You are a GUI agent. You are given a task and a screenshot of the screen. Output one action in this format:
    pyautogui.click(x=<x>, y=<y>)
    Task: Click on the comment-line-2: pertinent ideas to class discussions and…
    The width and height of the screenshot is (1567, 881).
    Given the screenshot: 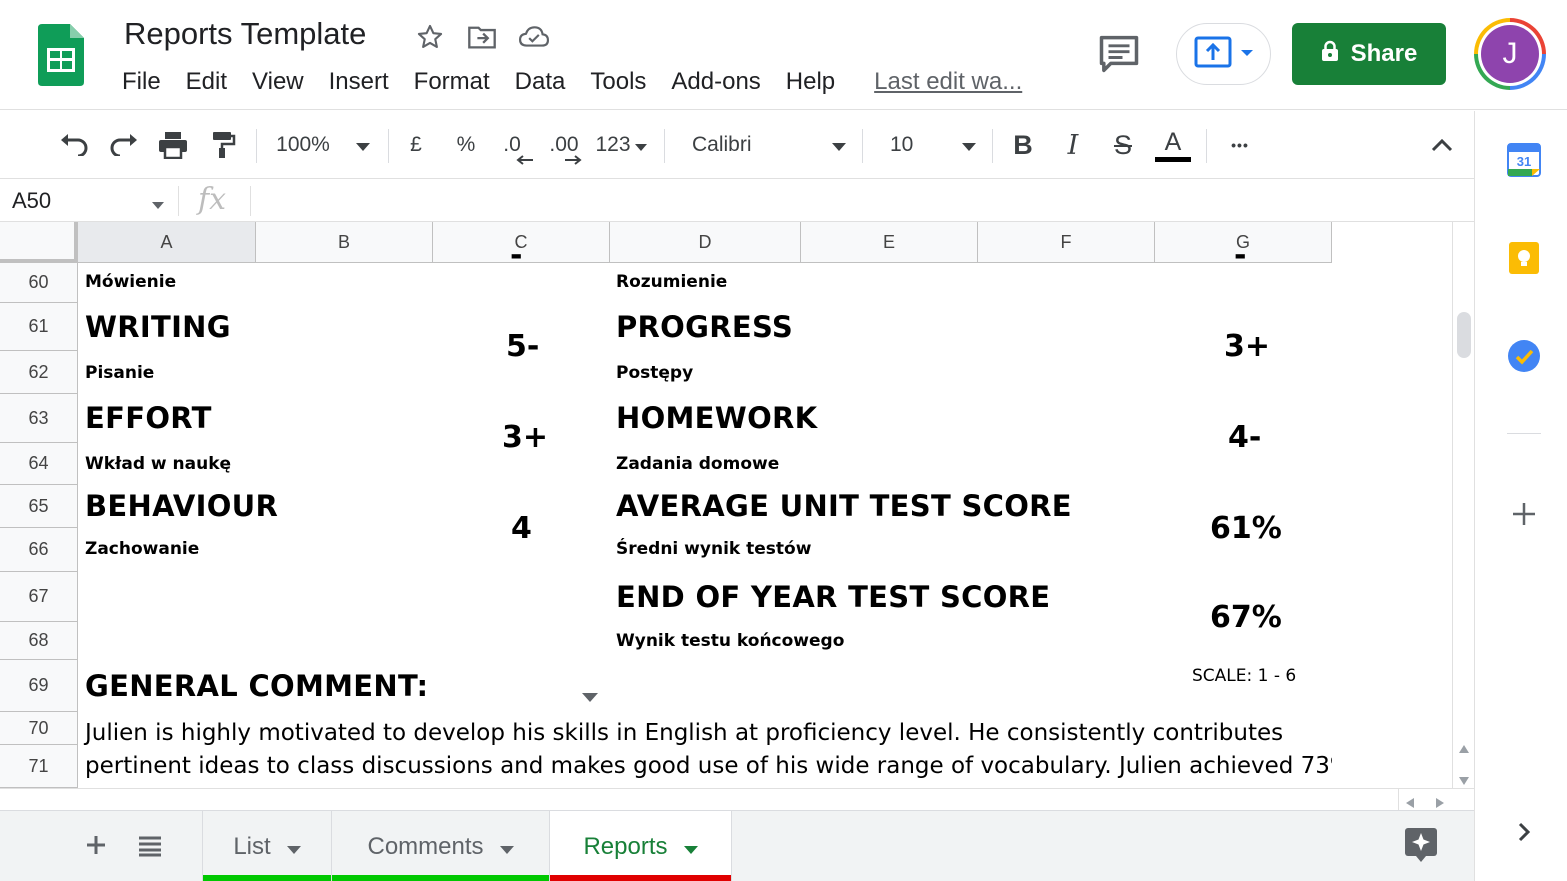 What is the action you would take?
    pyautogui.click(x=718, y=766)
    